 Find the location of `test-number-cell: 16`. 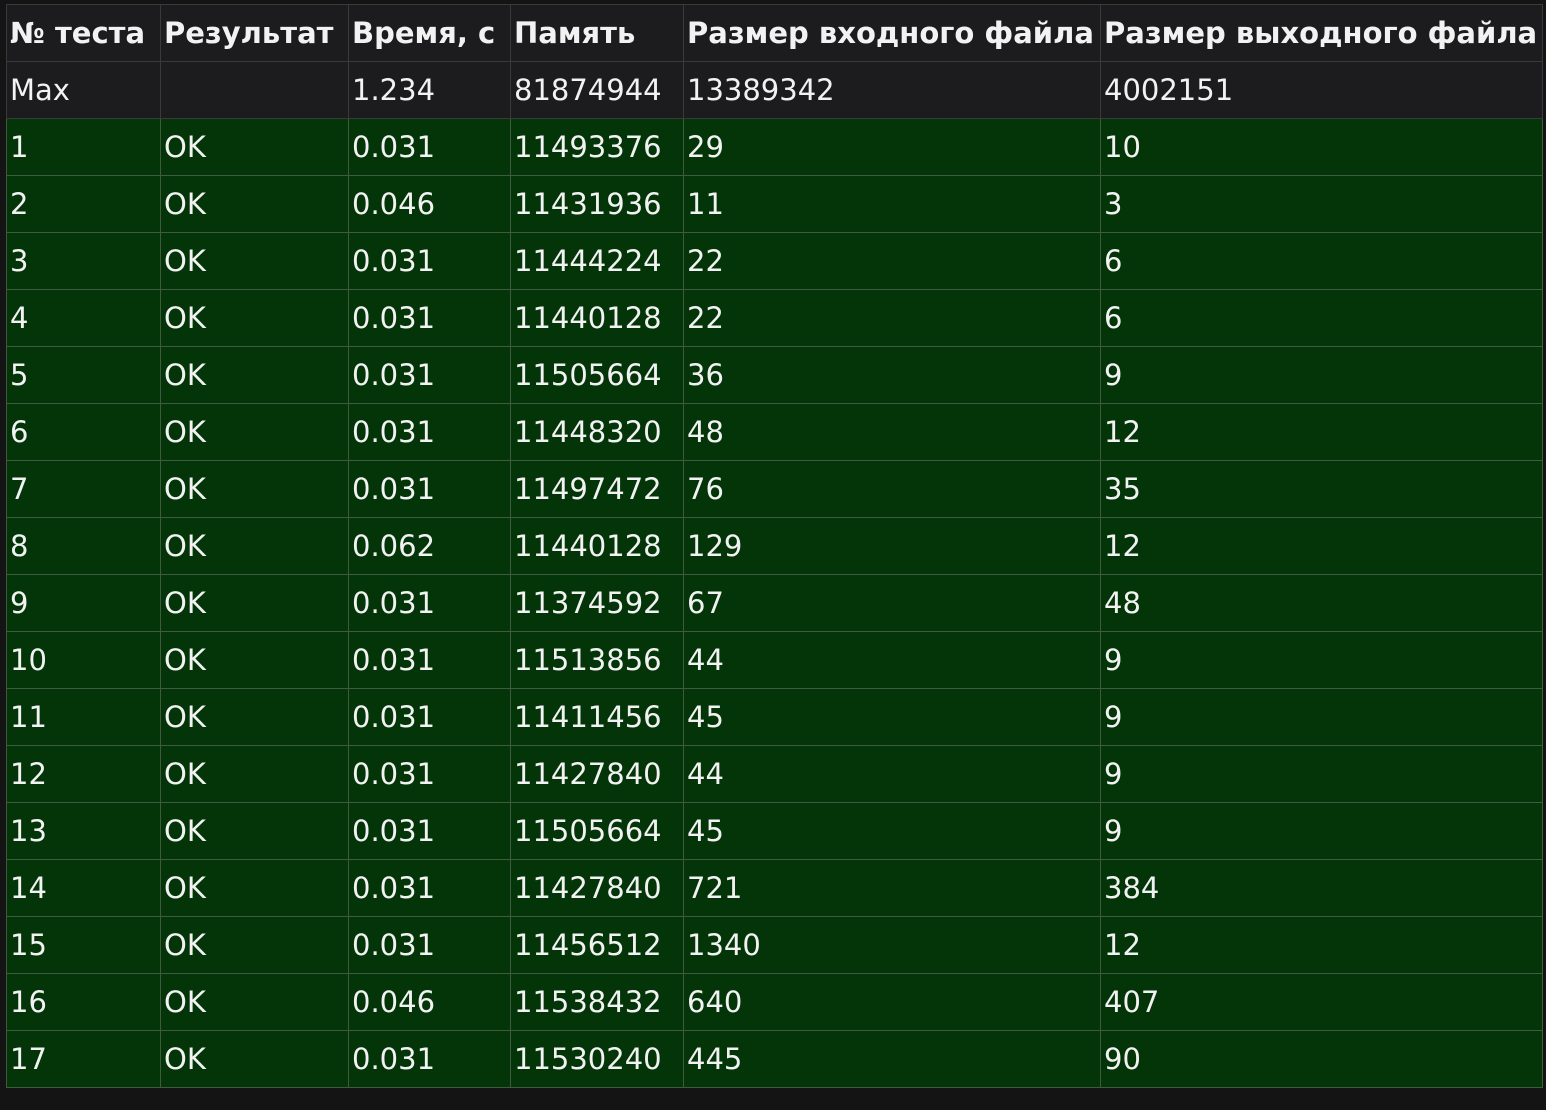

test-number-cell: 16 is located at coordinates (83, 1002).